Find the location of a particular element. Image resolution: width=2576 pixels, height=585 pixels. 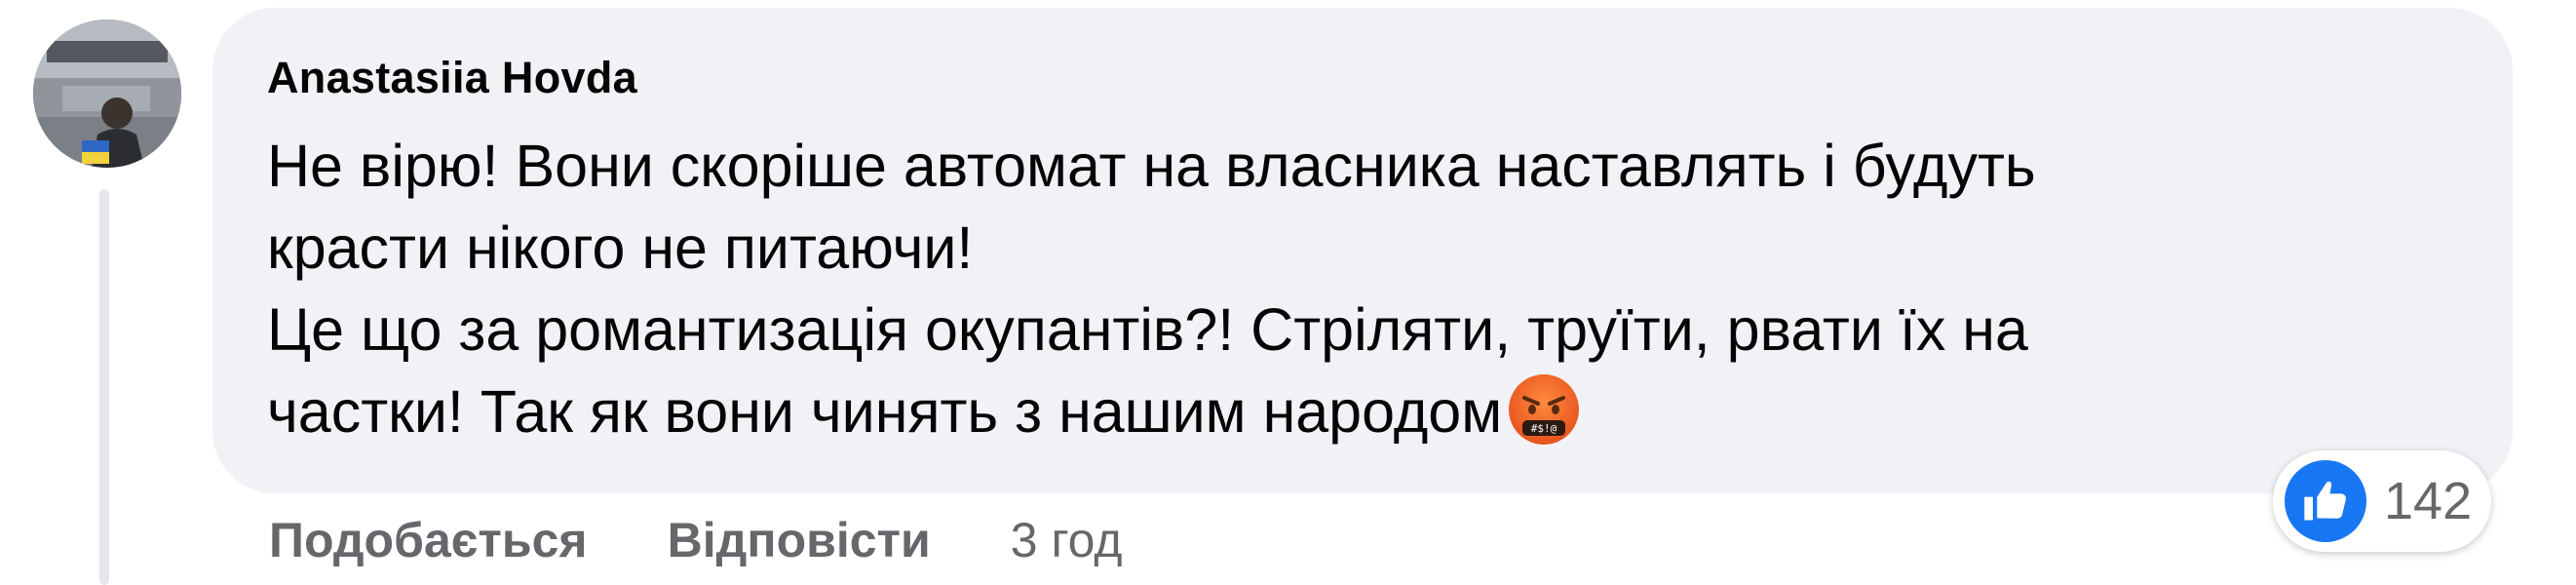

reaction-count: 142 is located at coordinates (2428, 501).